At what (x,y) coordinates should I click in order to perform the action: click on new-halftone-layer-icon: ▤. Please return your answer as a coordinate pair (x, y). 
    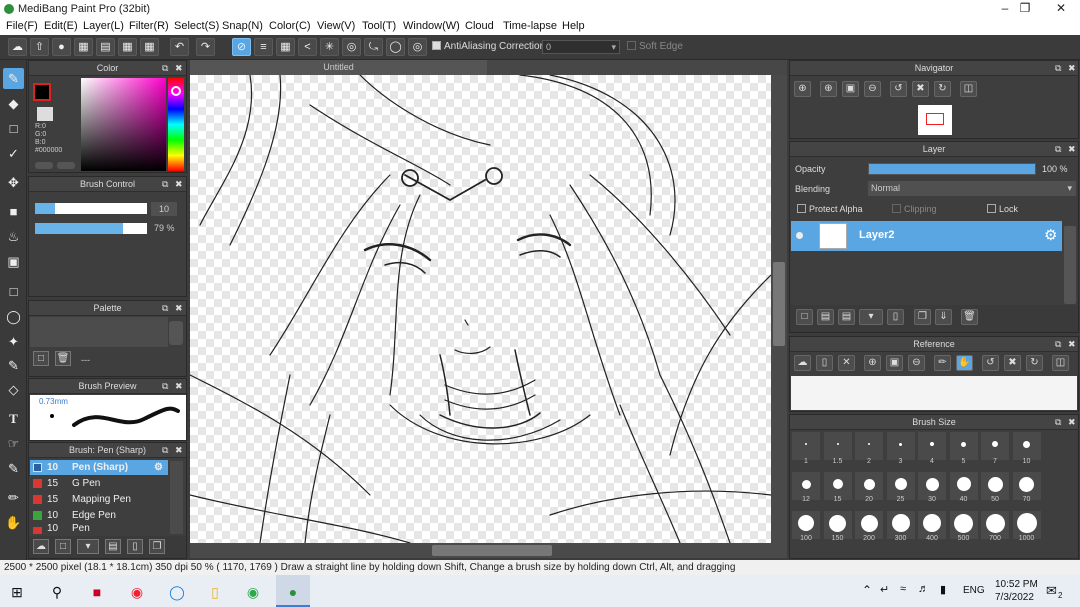
    Looking at the image, I should click on (825, 317).